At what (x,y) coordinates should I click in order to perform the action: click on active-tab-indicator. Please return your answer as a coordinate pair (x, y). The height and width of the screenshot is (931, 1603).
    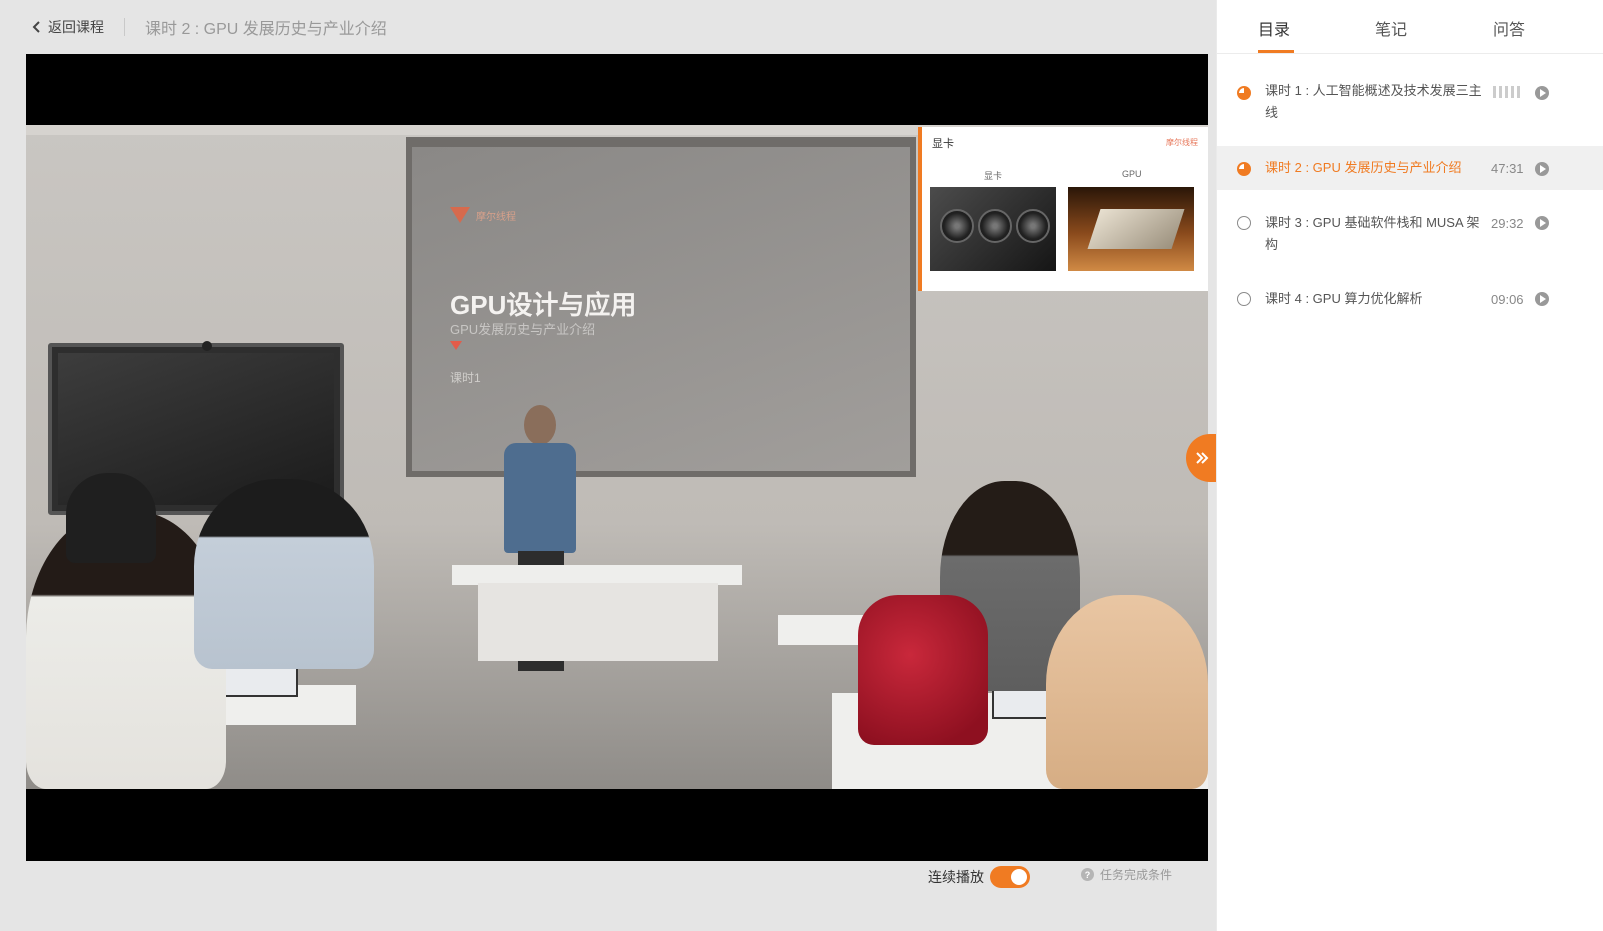
    Looking at the image, I should click on (1276, 51).